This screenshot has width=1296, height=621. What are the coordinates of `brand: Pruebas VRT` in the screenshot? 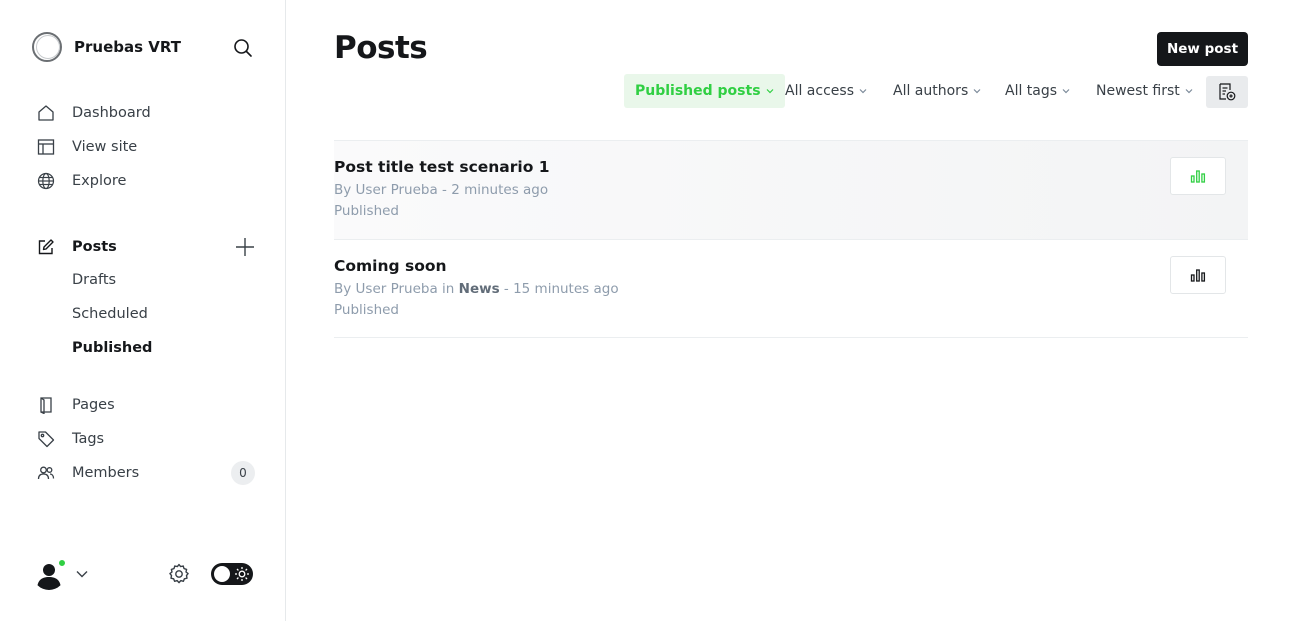 It's located at (106, 47).